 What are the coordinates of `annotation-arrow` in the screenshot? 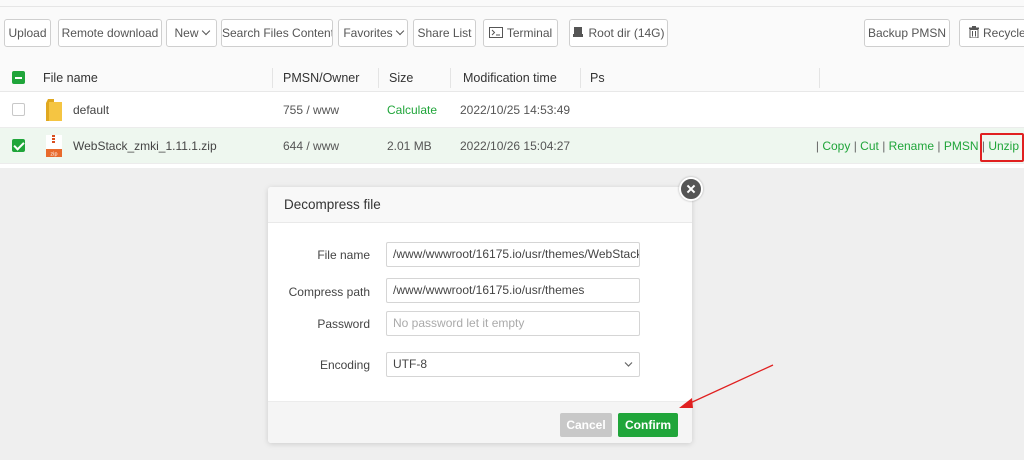 It's located at (726, 386).